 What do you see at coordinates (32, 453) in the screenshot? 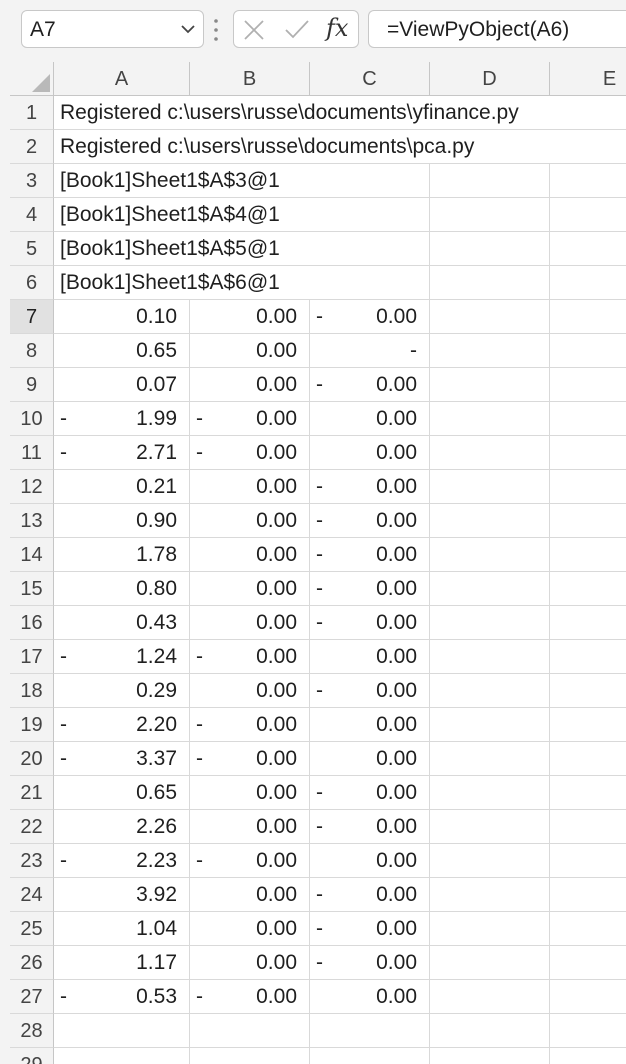
I see `row-header: 11` at bounding box center [32, 453].